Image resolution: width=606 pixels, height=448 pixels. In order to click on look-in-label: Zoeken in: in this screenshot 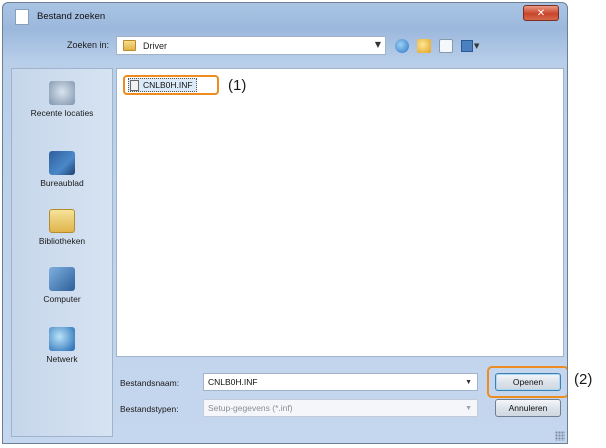, I will do `click(88, 45)`.